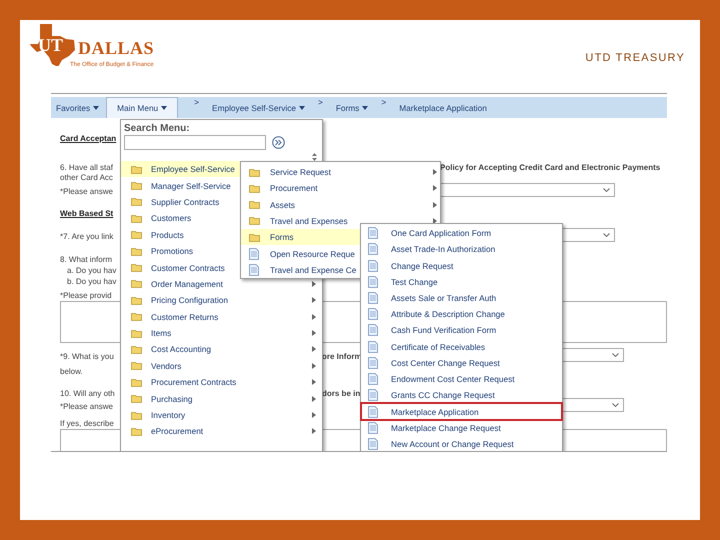 This screenshot has height=540, width=720. Describe the element at coordinates (461, 330) in the screenshot. I see `menu-item: Cash Fund Verification Form` at that location.